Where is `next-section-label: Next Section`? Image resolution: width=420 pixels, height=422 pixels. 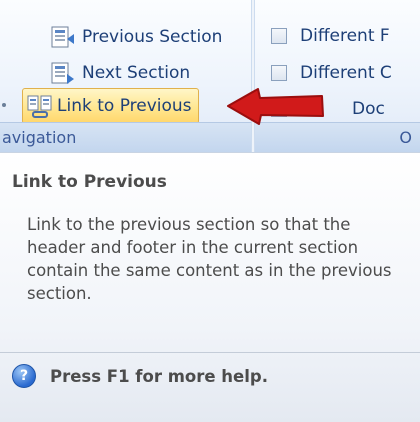
next-section-label: Next Section is located at coordinates (136, 73).